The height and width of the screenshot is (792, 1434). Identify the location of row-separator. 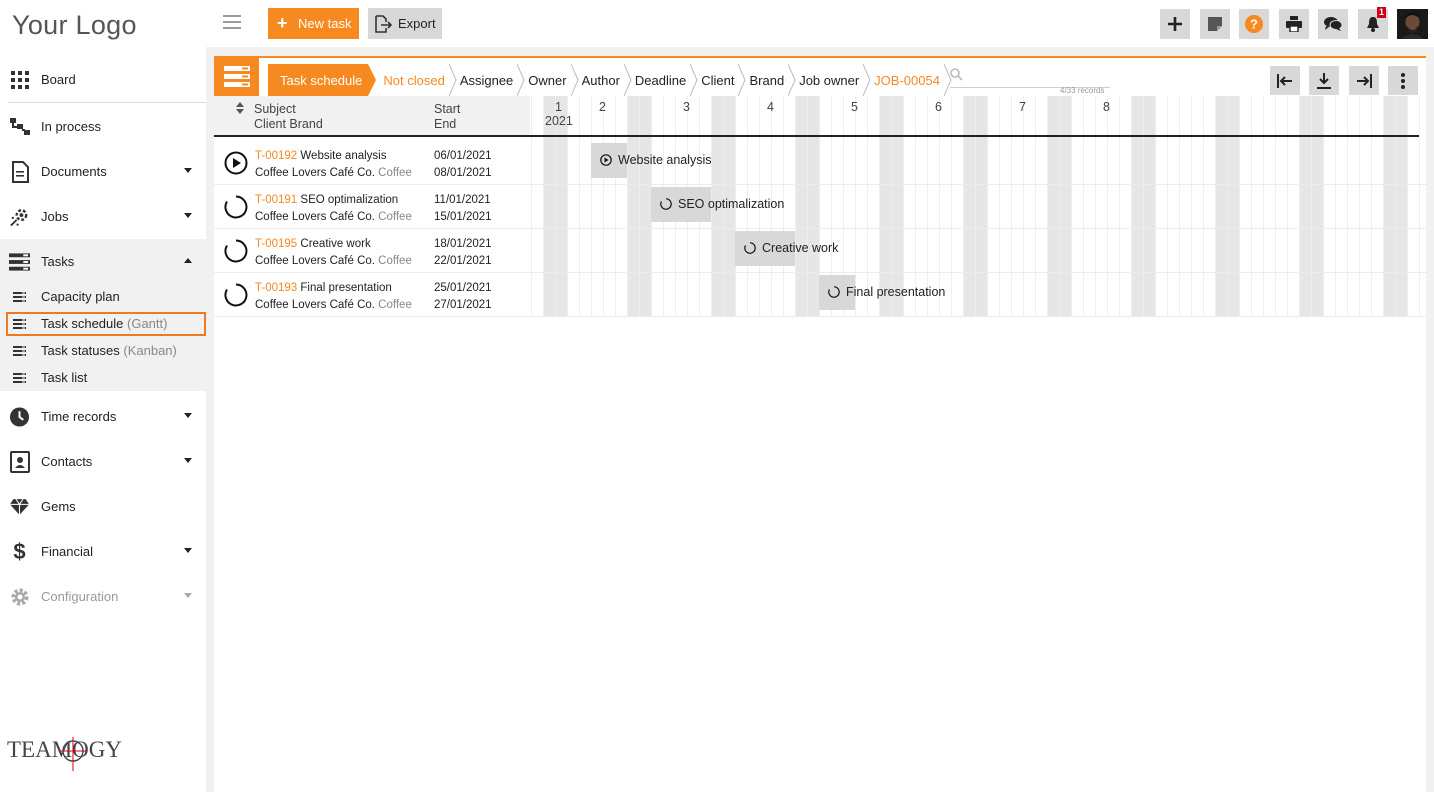
(978, 272).